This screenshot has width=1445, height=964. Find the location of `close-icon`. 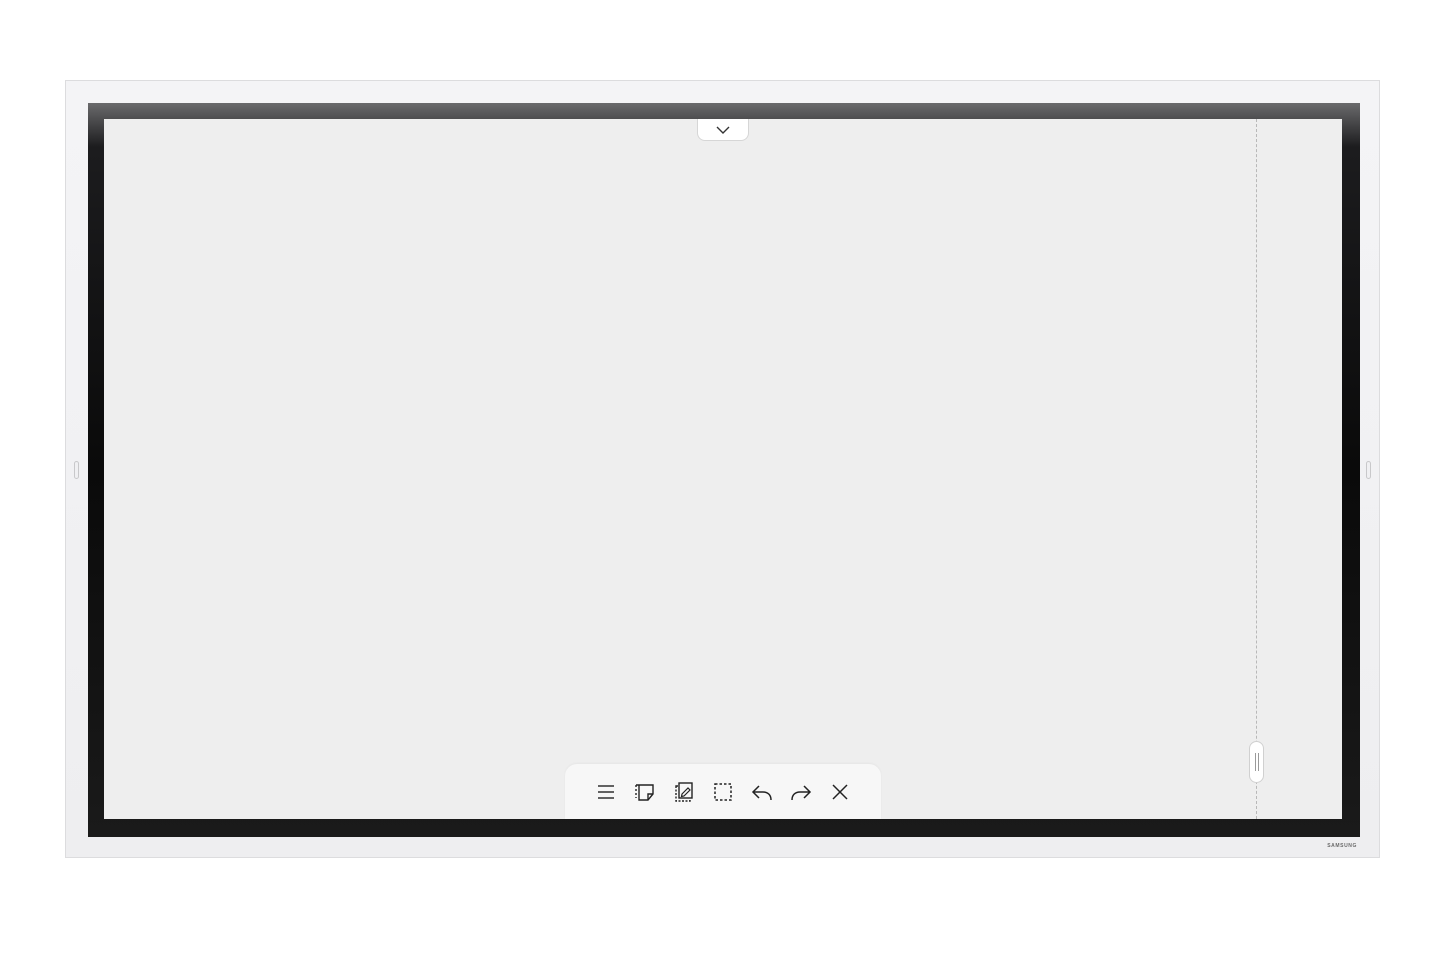

close-icon is located at coordinates (840, 791).